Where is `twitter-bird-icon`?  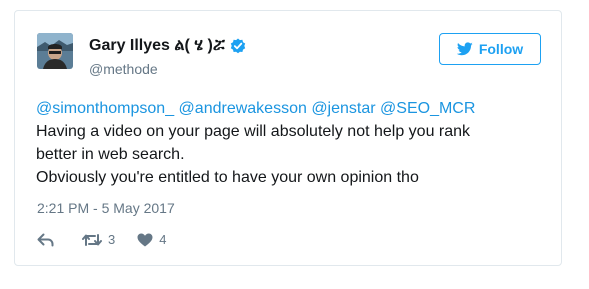 twitter-bird-icon is located at coordinates (464, 49).